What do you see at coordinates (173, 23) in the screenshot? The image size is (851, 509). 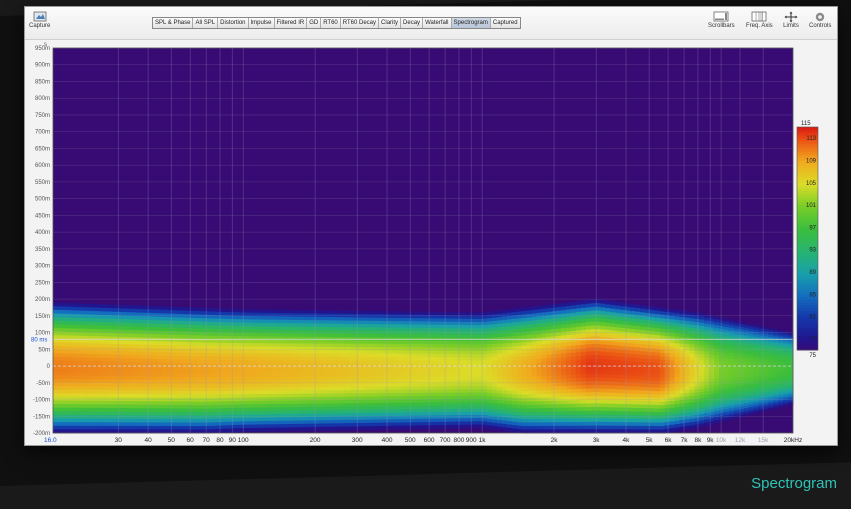 I see `tab-spl-phase: SPL & Phase` at bounding box center [173, 23].